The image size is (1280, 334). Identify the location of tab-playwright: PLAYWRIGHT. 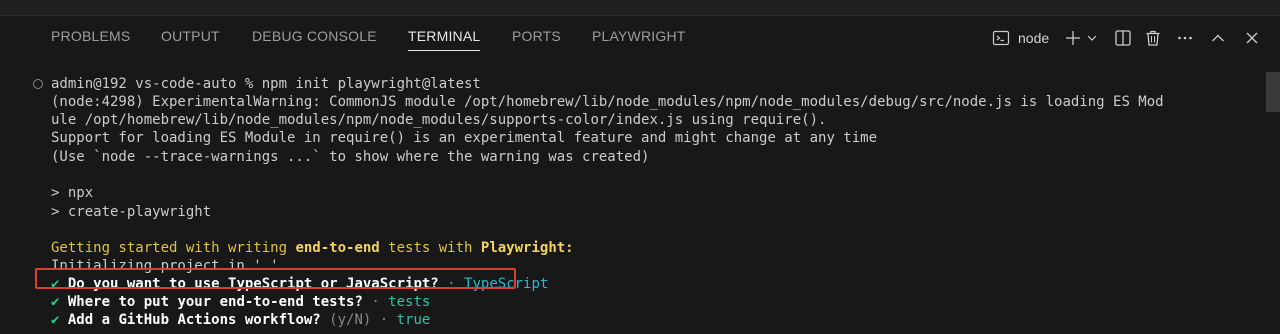
(639, 36).